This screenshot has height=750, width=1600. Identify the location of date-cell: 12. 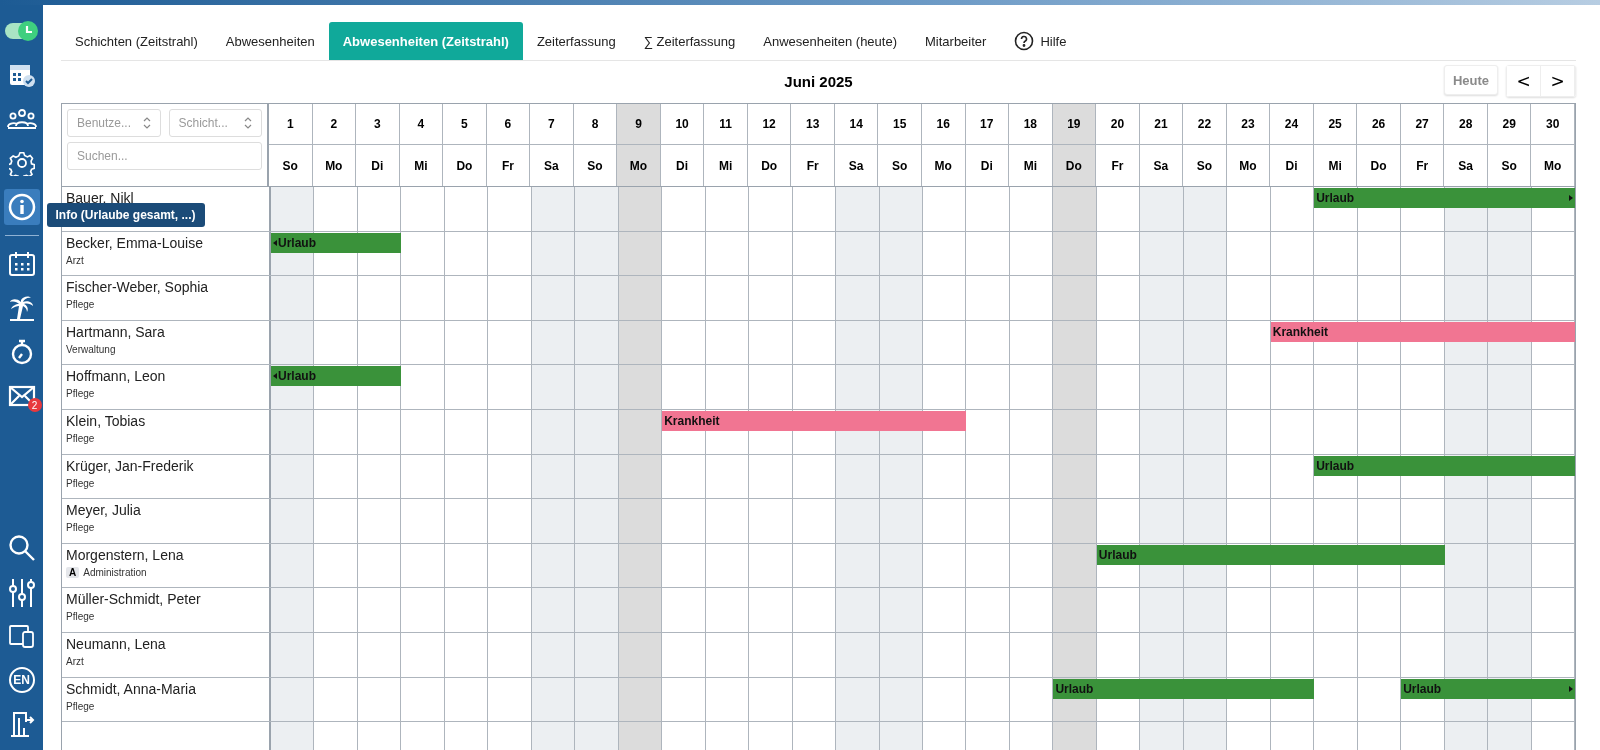
(769, 124).